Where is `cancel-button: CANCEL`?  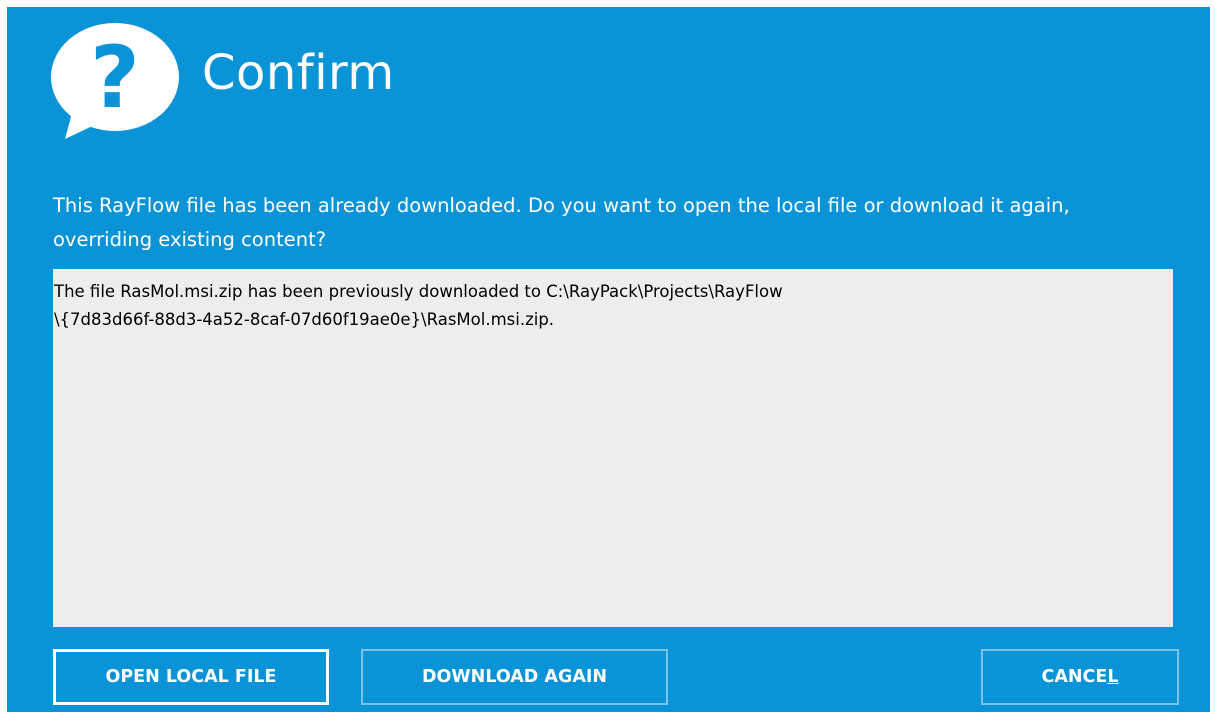
cancel-button: CANCEL is located at coordinates (1080, 677).